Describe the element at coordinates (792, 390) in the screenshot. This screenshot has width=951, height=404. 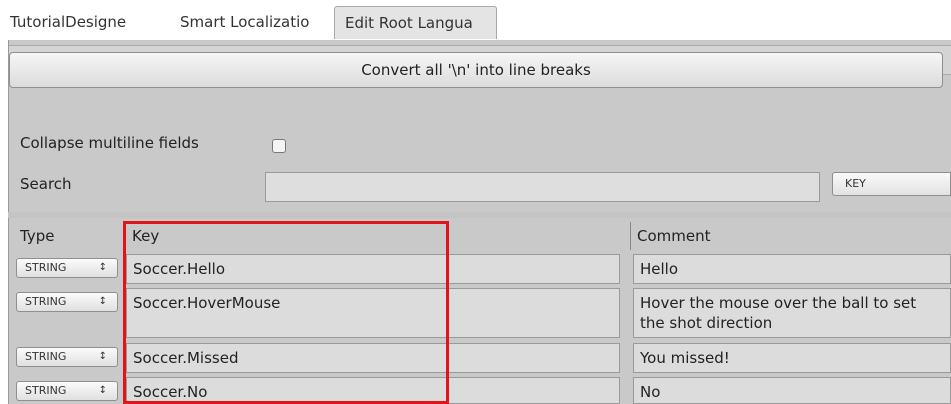
I see `comment-field: No` at that location.